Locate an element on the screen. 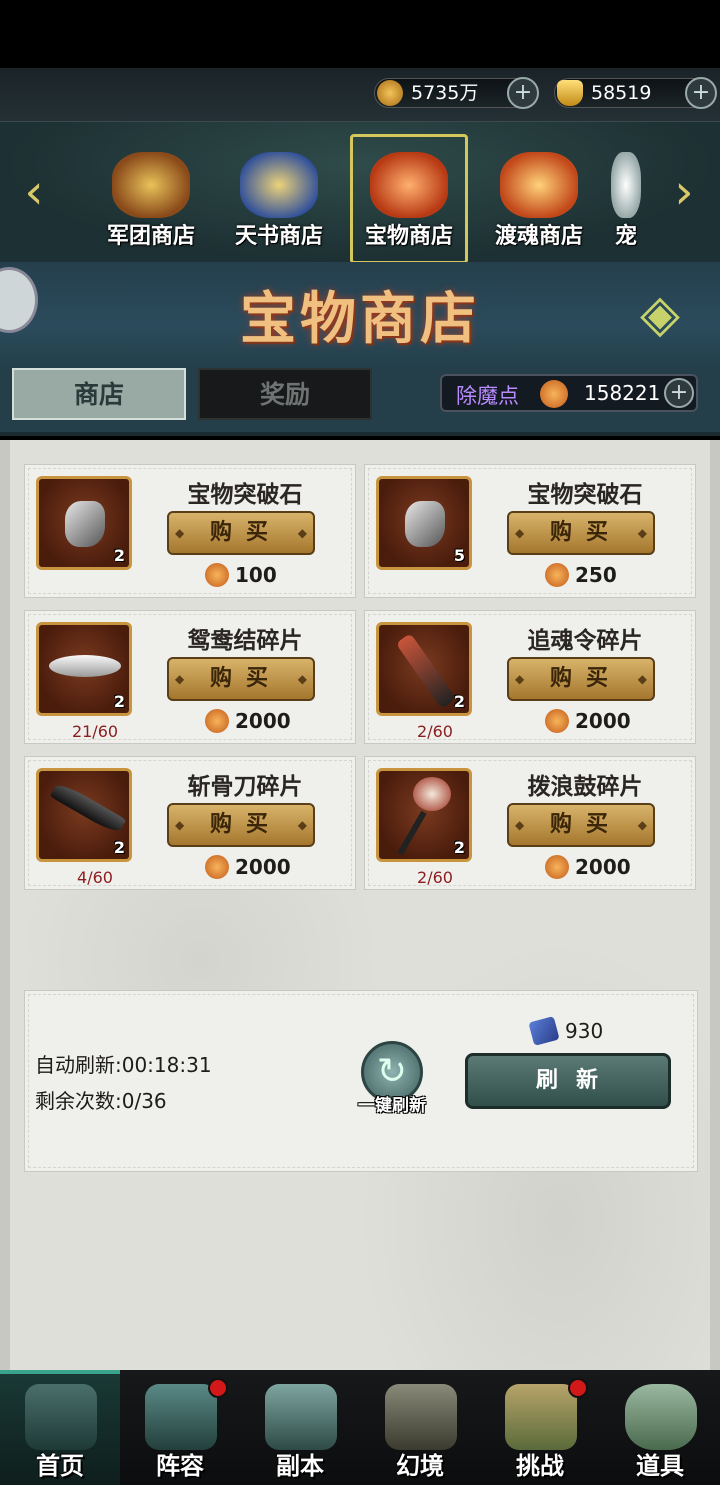  shop-selector: ‹ 军团商店 天书商店 宝物商店 渡魂商店 宠 › is located at coordinates (360, 193).